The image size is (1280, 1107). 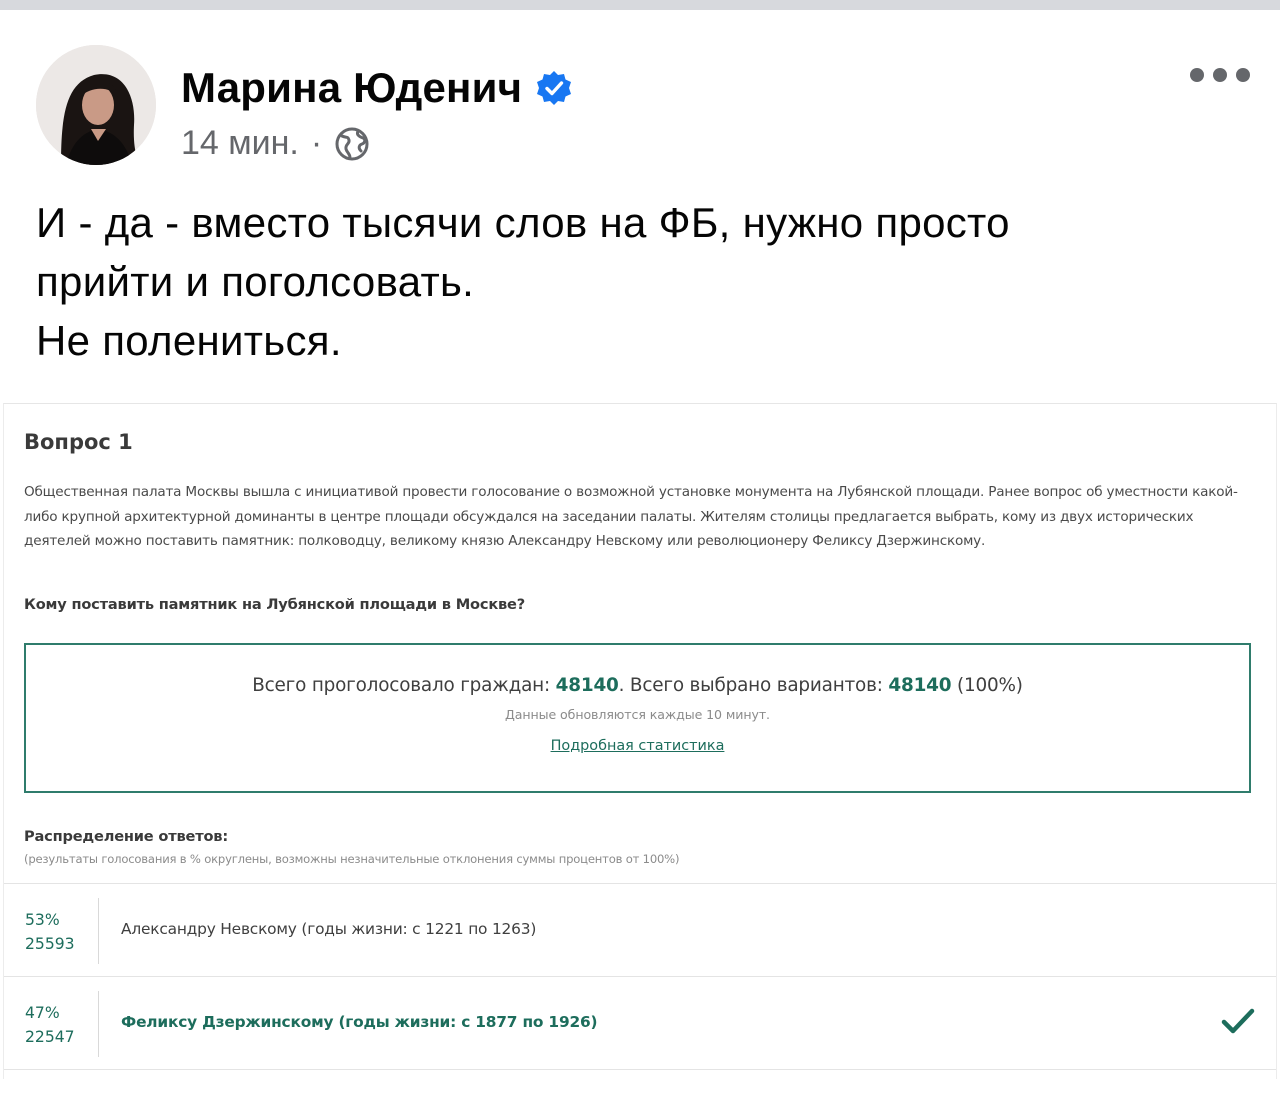 I want to click on author-avatar, so click(x=96, y=105).